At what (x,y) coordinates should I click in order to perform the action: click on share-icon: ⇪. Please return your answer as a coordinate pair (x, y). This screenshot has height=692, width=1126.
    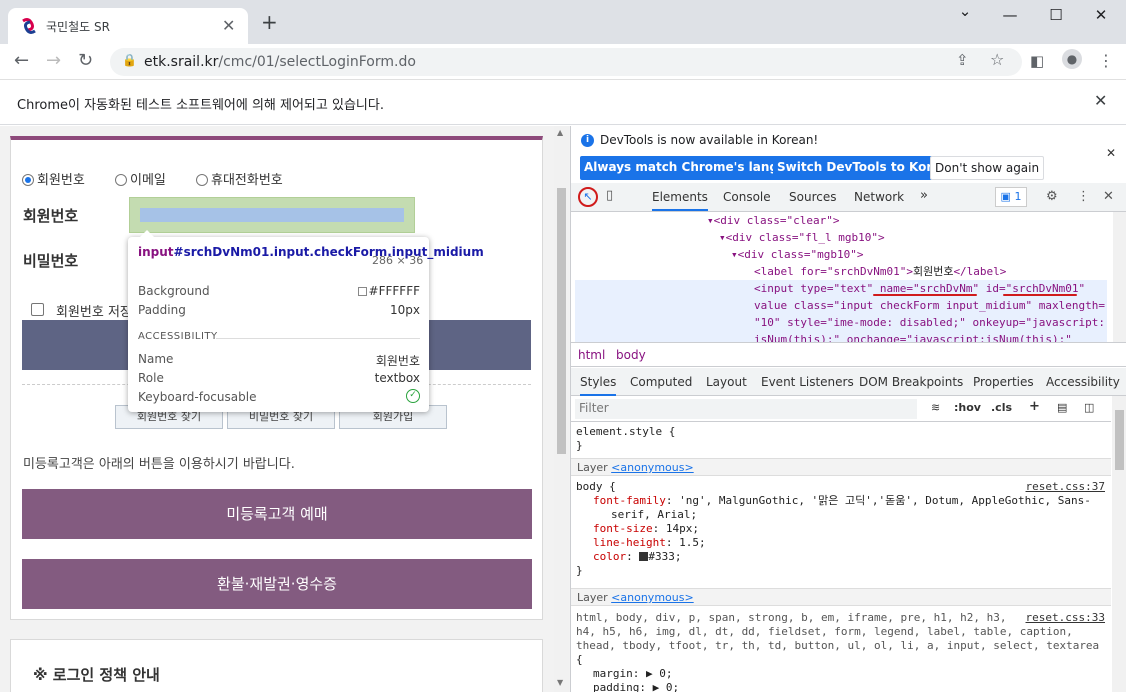
    Looking at the image, I should click on (962, 60).